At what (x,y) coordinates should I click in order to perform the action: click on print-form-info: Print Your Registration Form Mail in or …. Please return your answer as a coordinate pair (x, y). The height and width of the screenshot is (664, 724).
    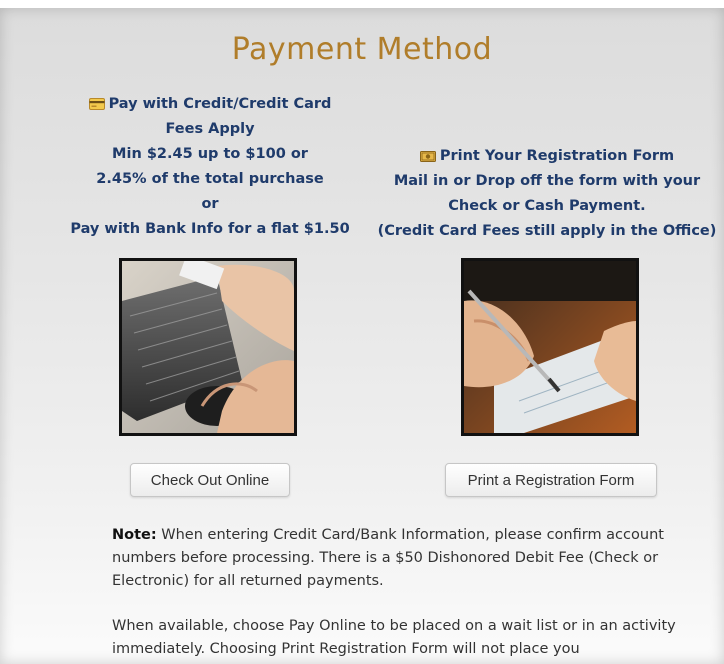
    Looking at the image, I should click on (547, 194).